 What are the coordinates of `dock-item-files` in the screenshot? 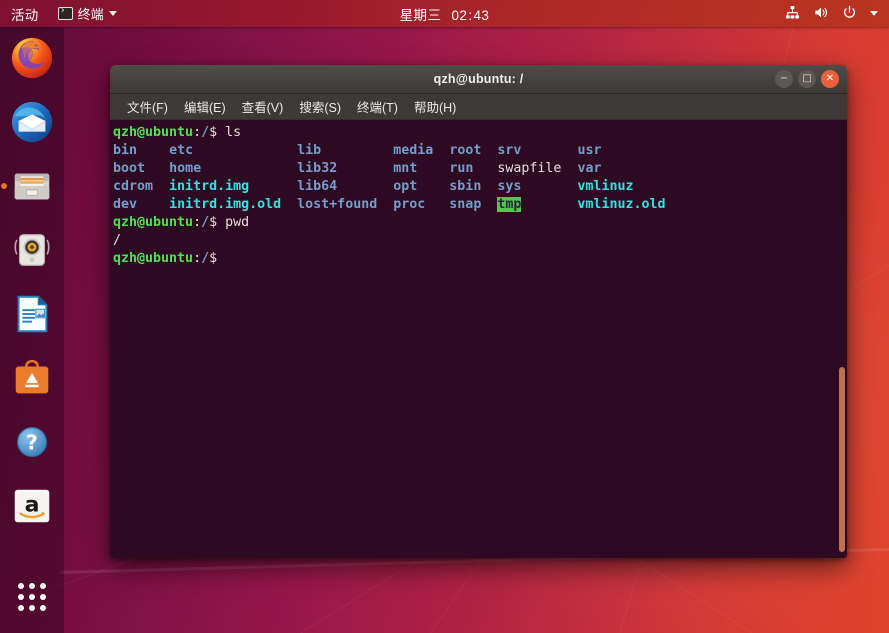 It's located at (28, 186).